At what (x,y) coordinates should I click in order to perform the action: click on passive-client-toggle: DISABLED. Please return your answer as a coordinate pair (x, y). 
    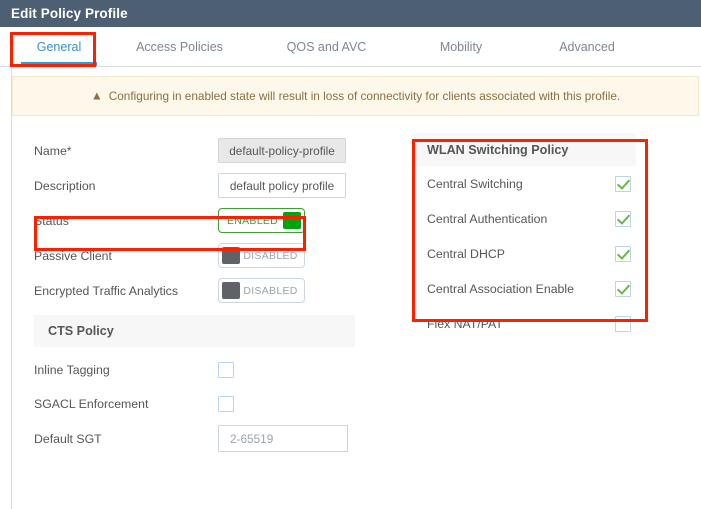
    Looking at the image, I should click on (261, 255).